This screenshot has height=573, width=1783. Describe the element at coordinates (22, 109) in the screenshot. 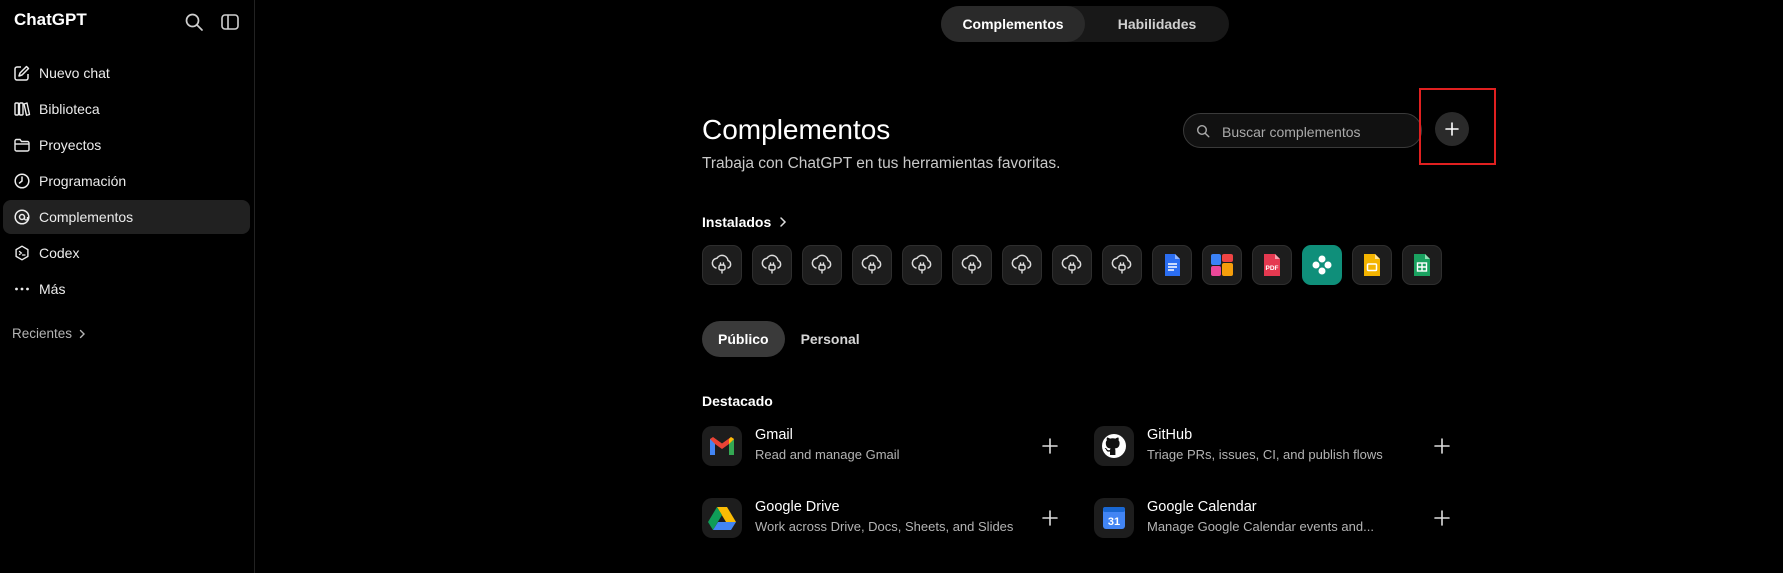

I see `library-icon` at that location.